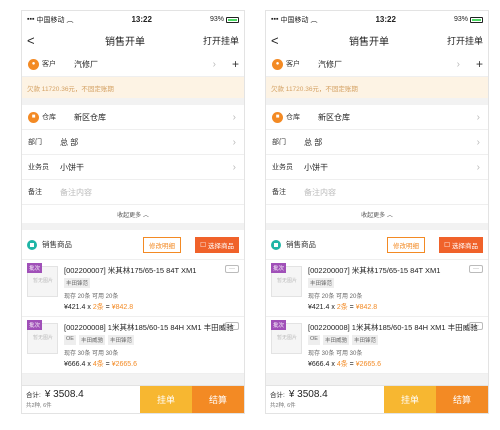  I want to click on salesperson-value: 小饼干, so click(316, 167).